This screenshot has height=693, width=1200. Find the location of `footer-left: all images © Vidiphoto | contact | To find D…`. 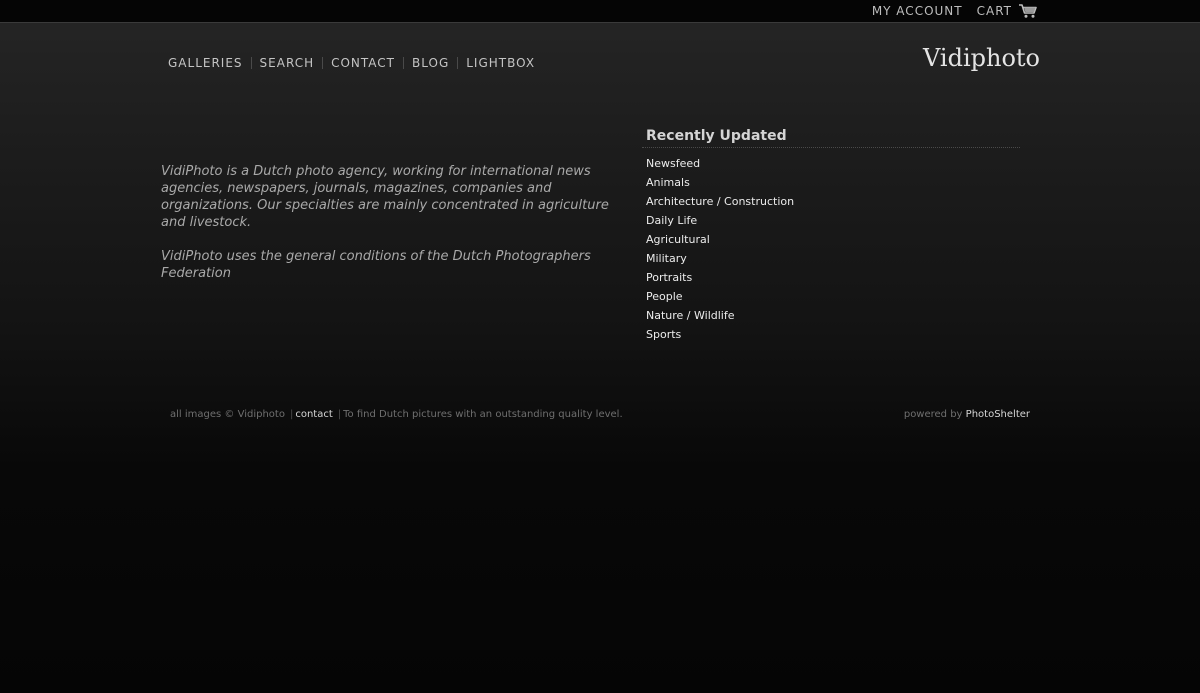

footer-left: all images © Vidiphoto | contact | To find D… is located at coordinates (396, 414).